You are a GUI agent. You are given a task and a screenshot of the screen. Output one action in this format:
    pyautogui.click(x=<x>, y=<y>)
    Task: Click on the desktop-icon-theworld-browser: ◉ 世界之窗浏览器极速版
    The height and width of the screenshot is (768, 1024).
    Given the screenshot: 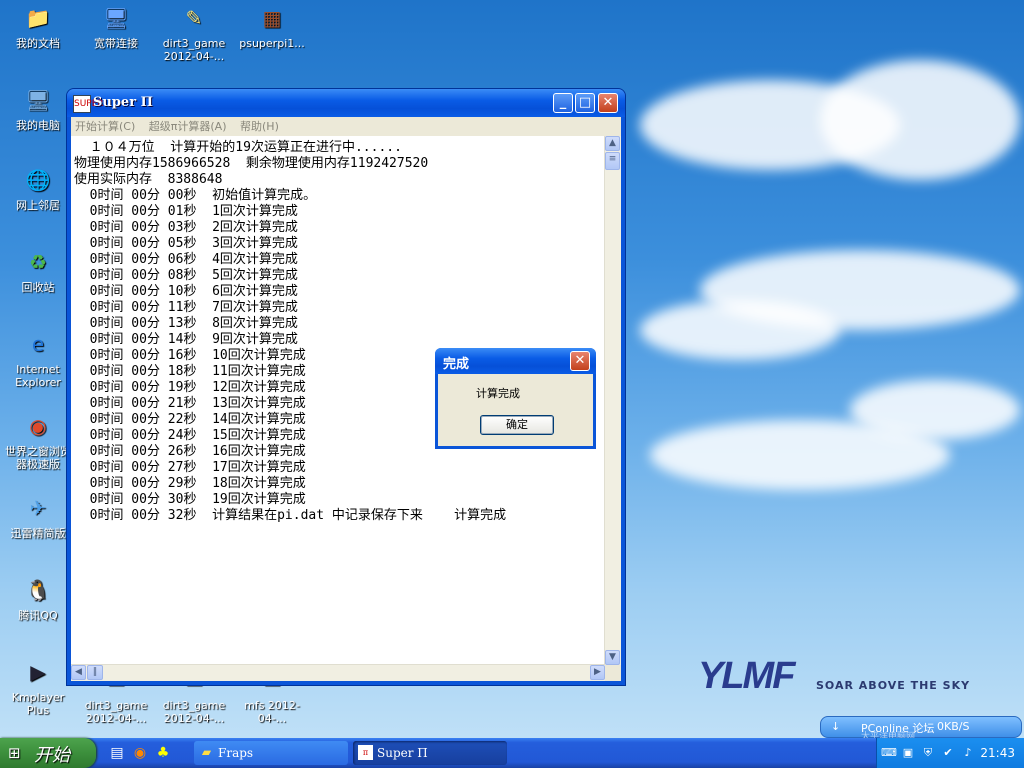 What is the action you would take?
    pyautogui.click(x=38, y=441)
    